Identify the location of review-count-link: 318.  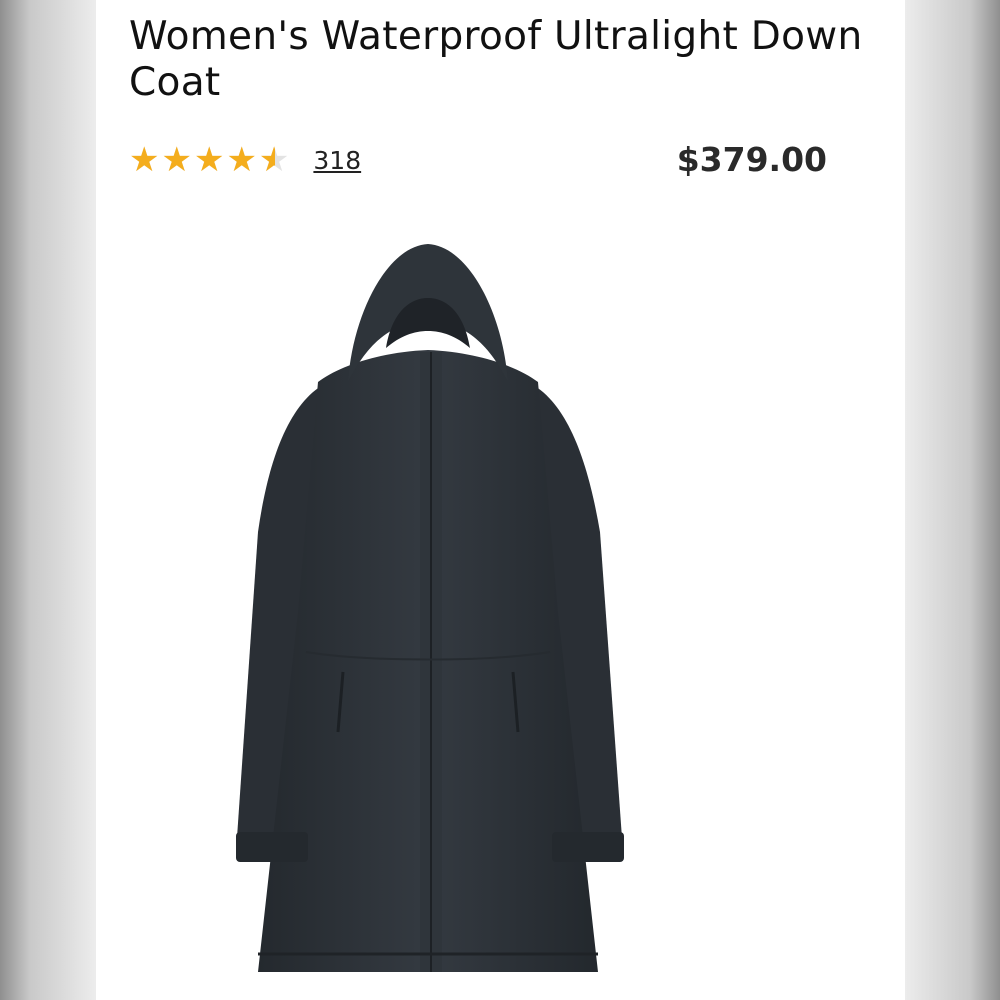
(337, 160).